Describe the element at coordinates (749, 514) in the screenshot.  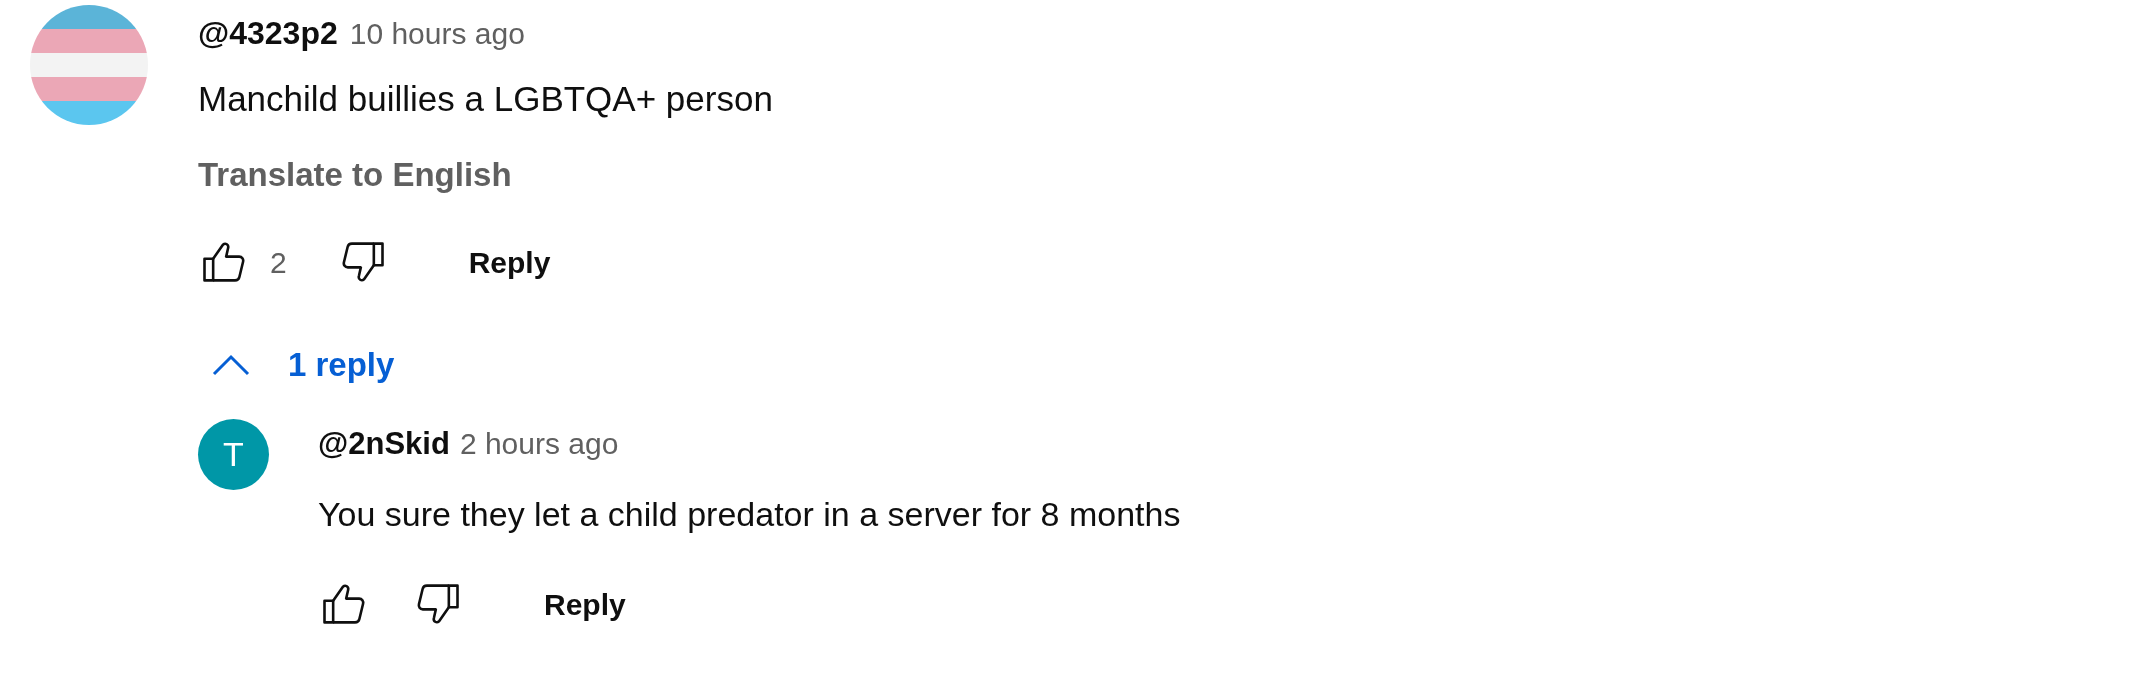
I see `reply-text: You sure they let a child predator in a server for 8 months` at that location.